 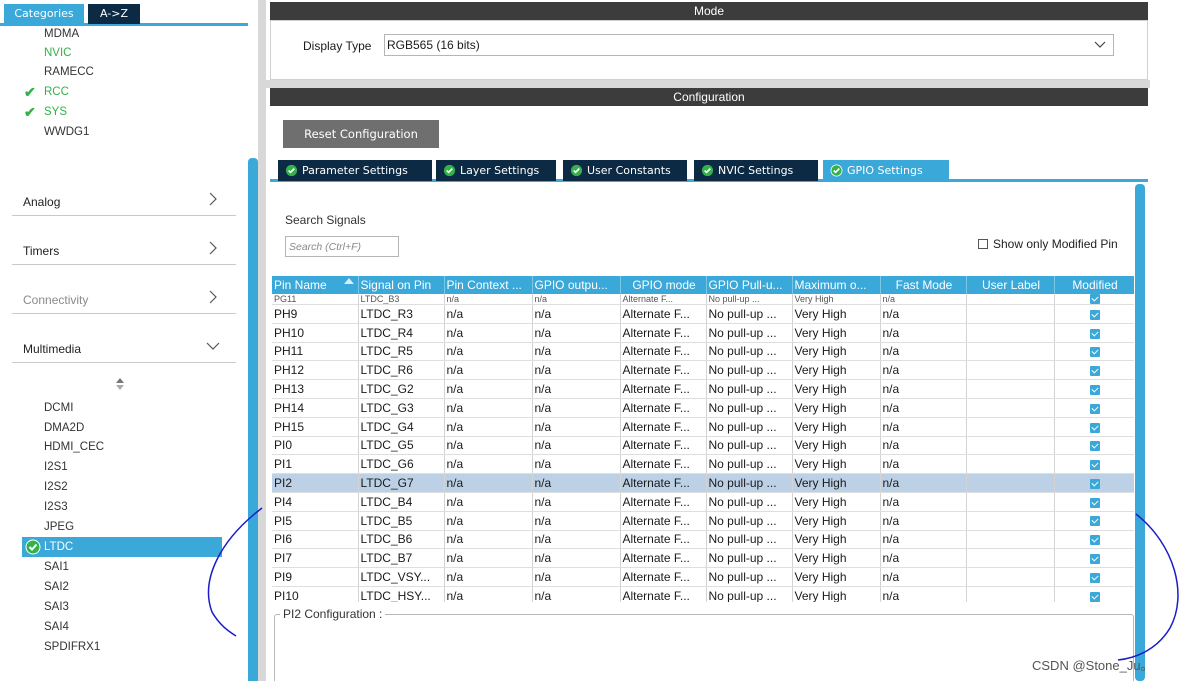 I want to click on multimedia-item-jpeg: JPEG, so click(x=59, y=527).